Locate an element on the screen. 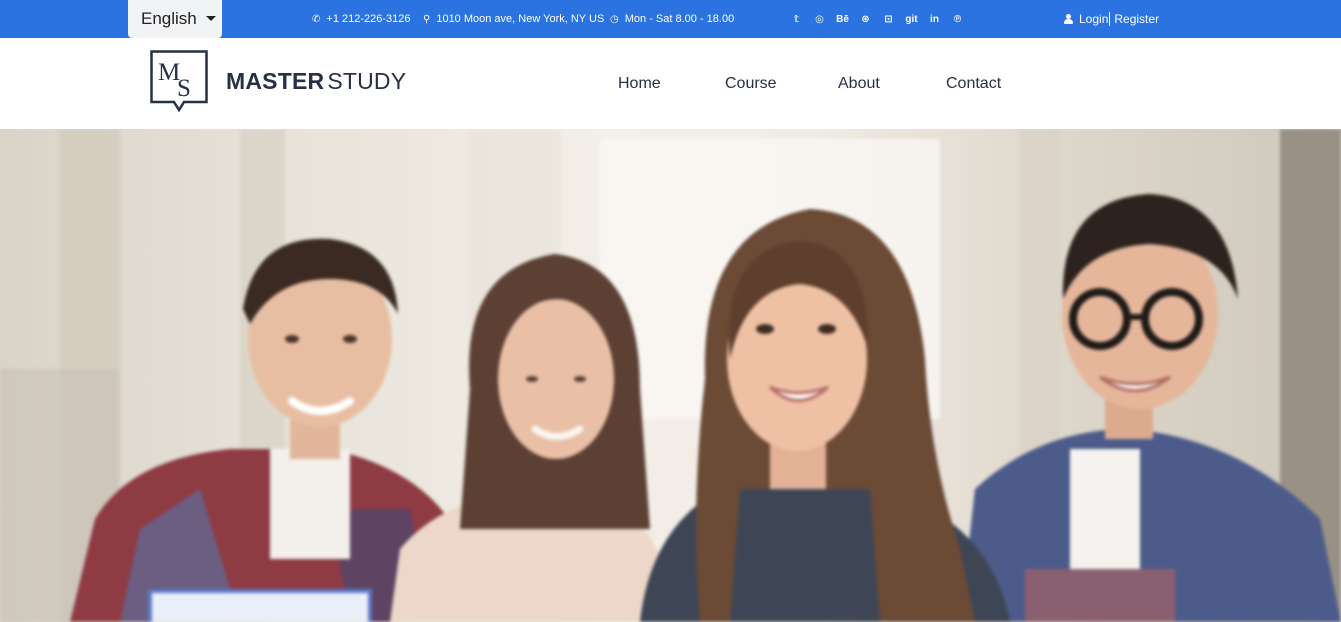  contact-address: ⚲ 1010 Moon ave, New York, NY US is located at coordinates (513, 19).